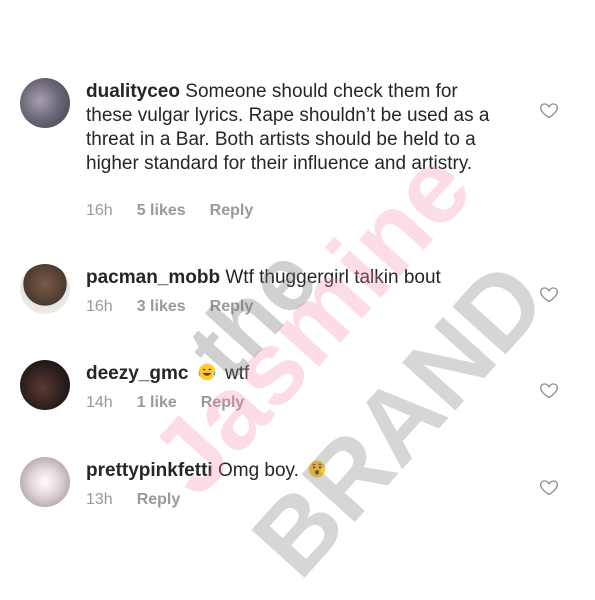 The image size is (595, 600). What do you see at coordinates (161, 211) in the screenshot?
I see `comment-likes: 5 likes` at bounding box center [161, 211].